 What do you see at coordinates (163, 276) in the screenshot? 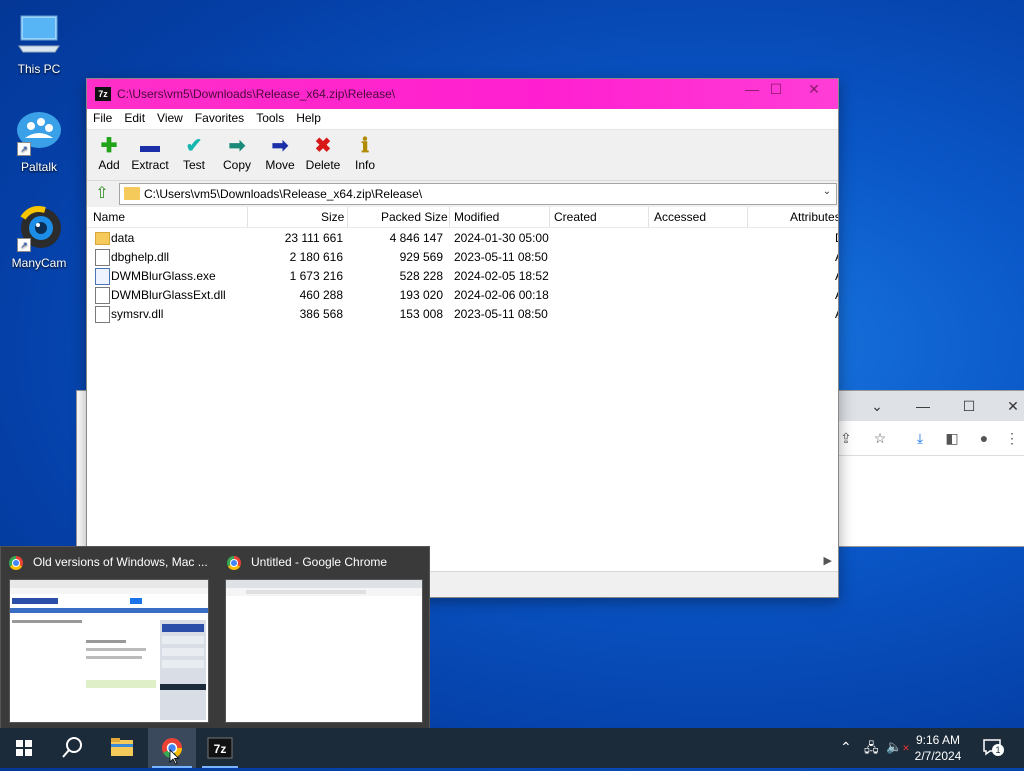
I see `cell-name: DWMBlurGlass.exe` at bounding box center [163, 276].